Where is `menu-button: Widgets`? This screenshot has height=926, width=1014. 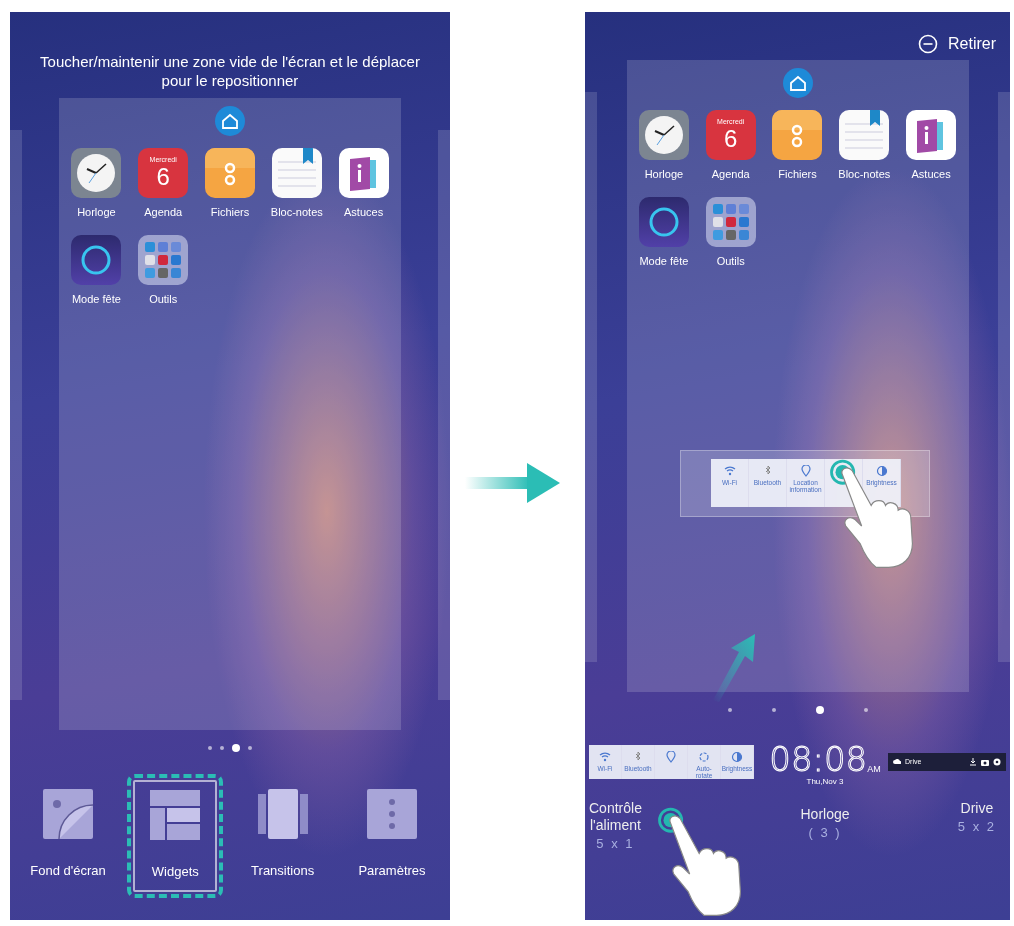
menu-button: Widgets is located at coordinates (175, 836).